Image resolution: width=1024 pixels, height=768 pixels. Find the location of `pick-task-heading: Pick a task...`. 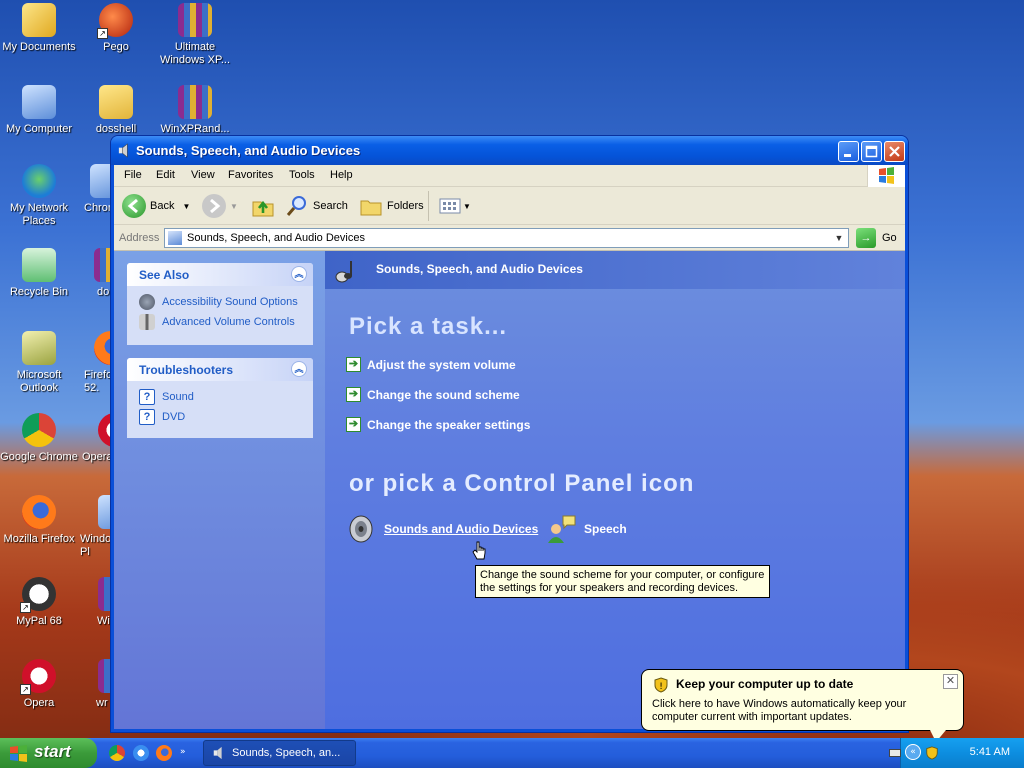

pick-task-heading: Pick a task... is located at coordinates (428, 326).